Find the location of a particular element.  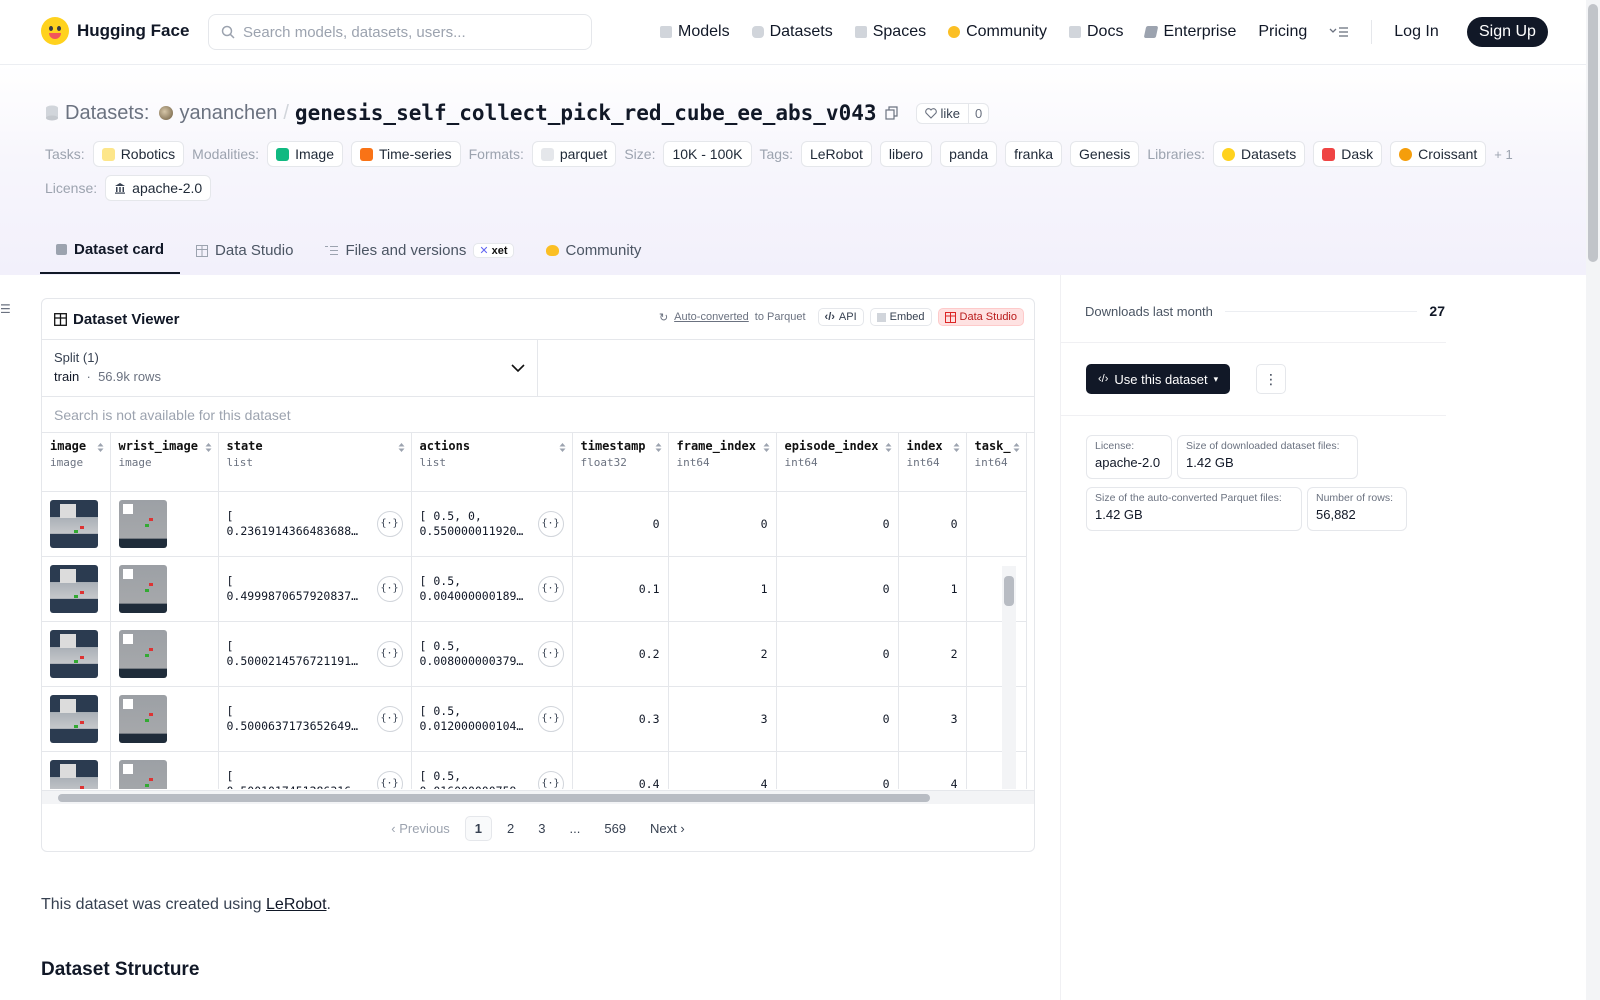

modality-tag-timeseries: Time-series is located at coordinates (406, 154).